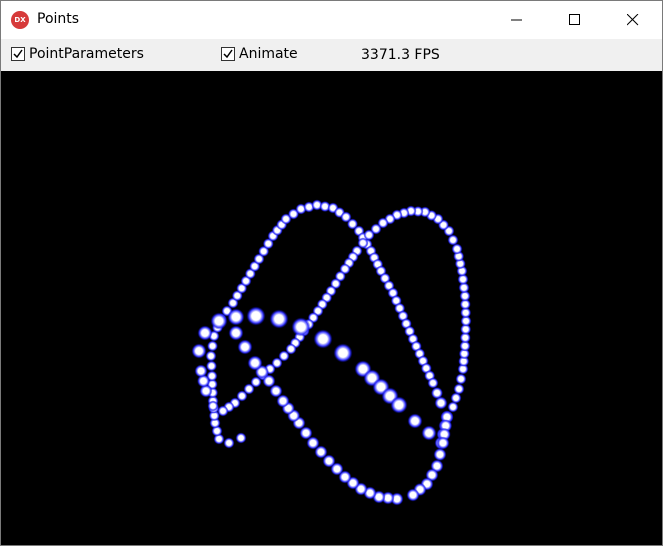  Describe the element at coordinates (400, 55) in the screenshot. I see `fps-counter: 3371.3 FPS` at that location.